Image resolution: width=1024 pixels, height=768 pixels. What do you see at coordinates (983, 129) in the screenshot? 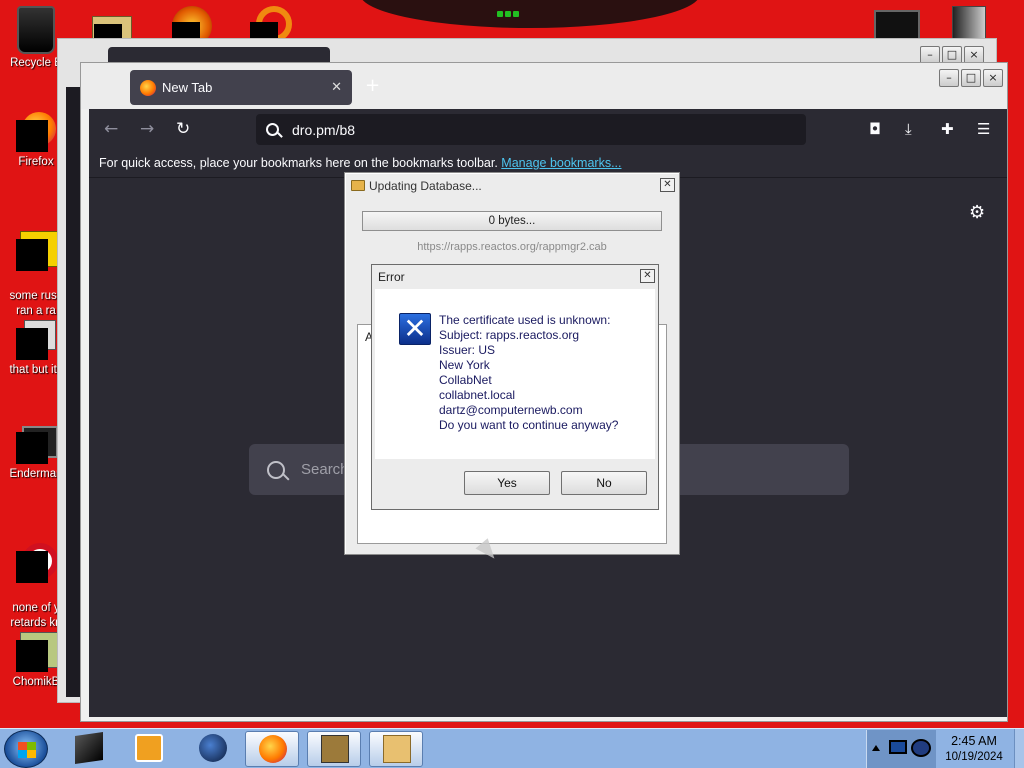
I see `menu-icon: ☰` at bounding box center [983, 129].